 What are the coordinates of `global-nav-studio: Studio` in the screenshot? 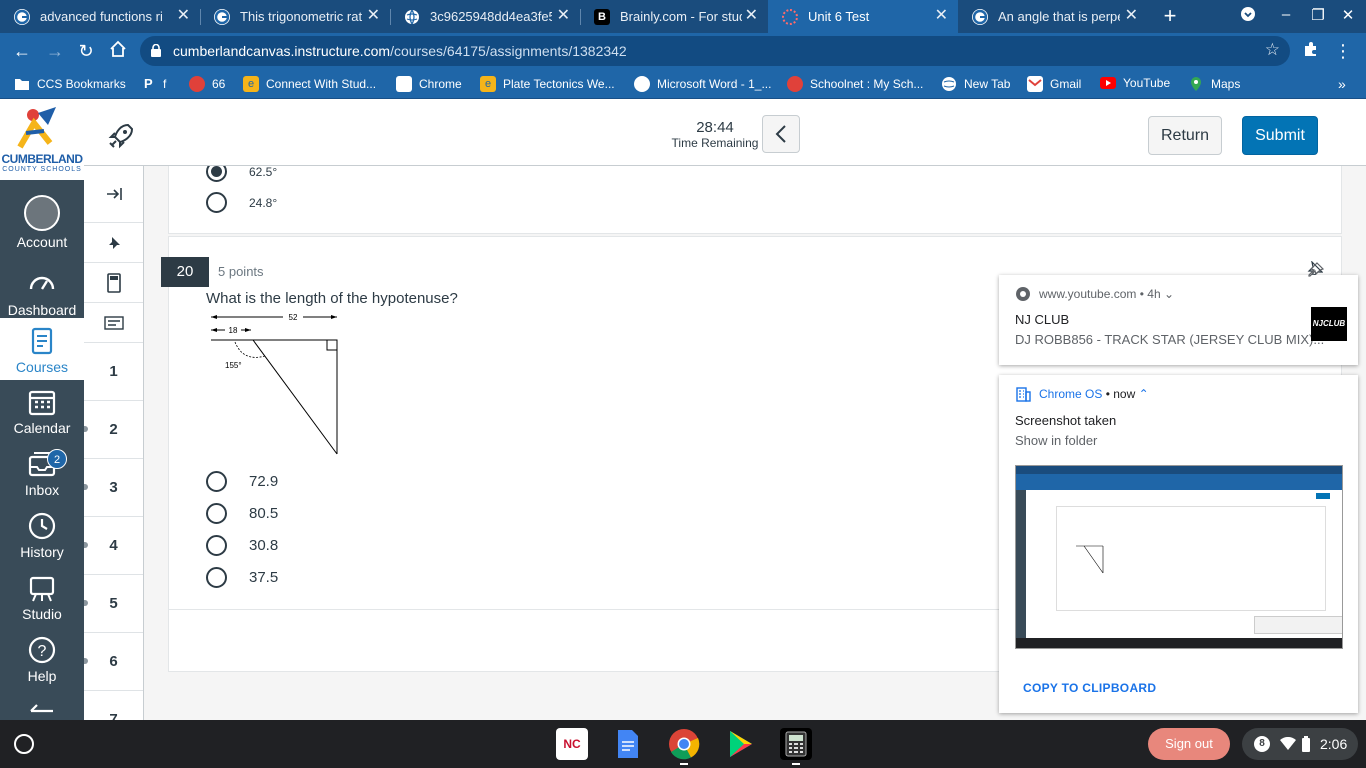 It's located at (42, 604).